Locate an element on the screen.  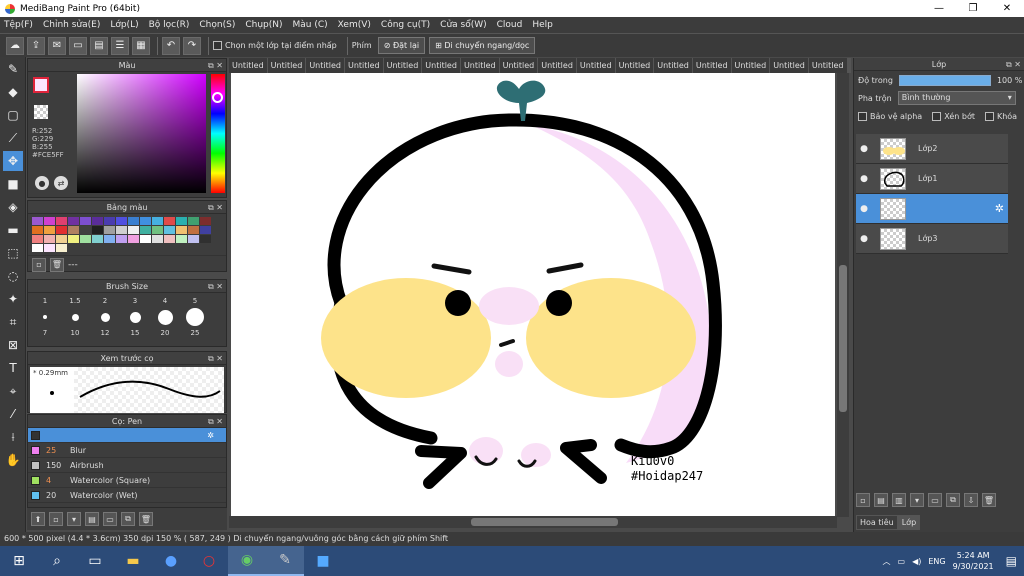
new-brush-icon: ▫ is located at coordinates (56, 519).